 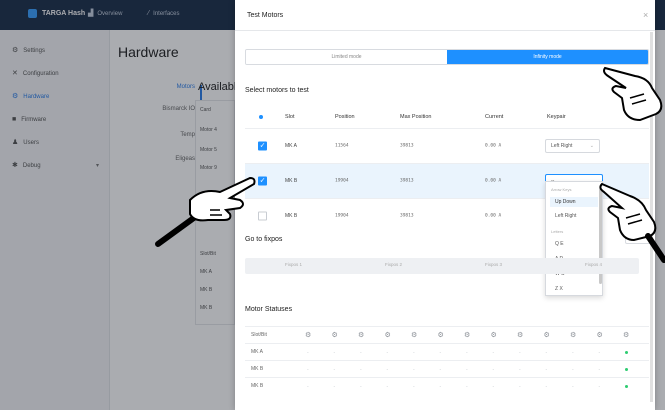 What do you see at coordinates (393, 264) in the screenshot?
I see `fixpos-field: Fixpos 2` at bounding box center [393, 264].